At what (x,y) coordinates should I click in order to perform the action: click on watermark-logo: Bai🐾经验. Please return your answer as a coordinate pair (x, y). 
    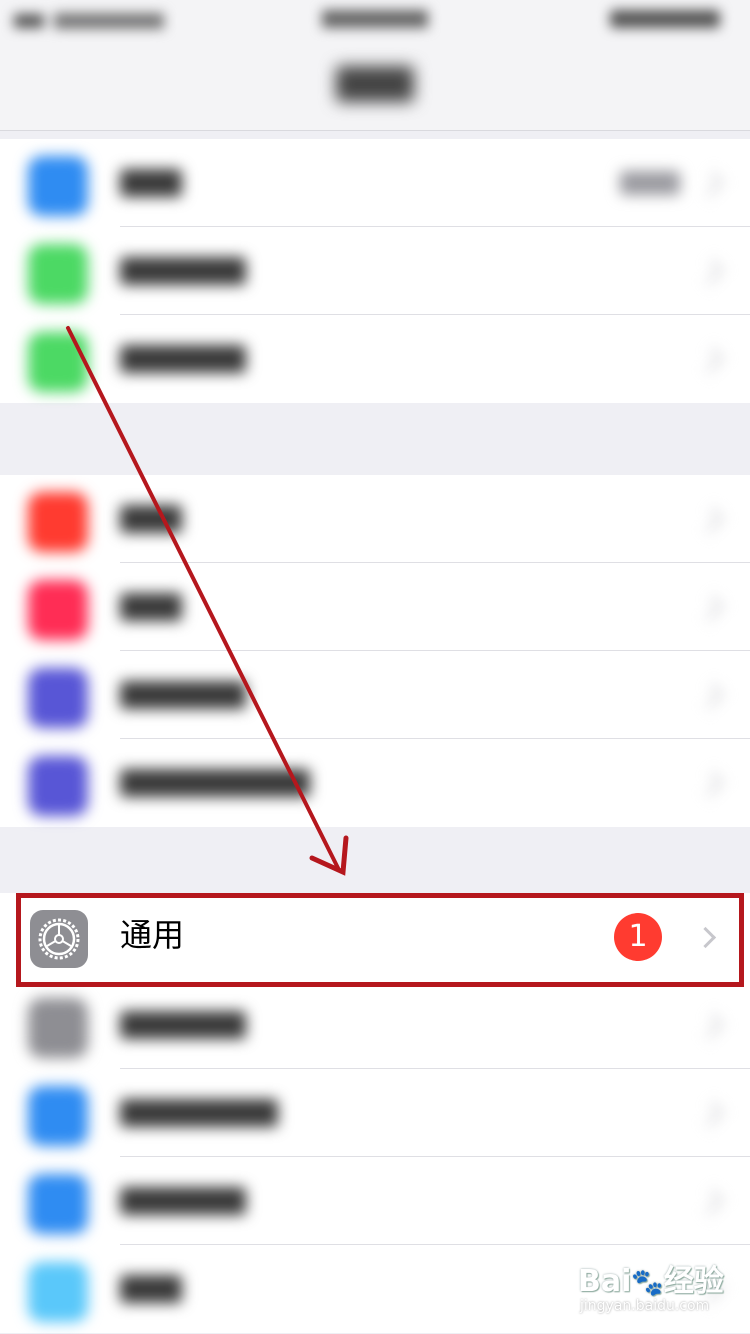
    Looking at the image, I should click on (651, 1281).